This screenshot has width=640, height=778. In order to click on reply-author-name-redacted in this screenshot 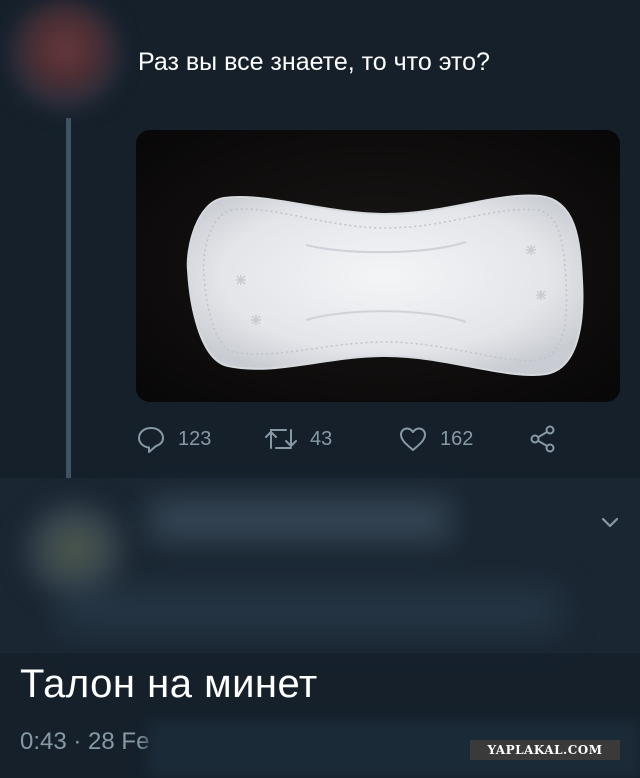, I will do `click(300, 520)`.